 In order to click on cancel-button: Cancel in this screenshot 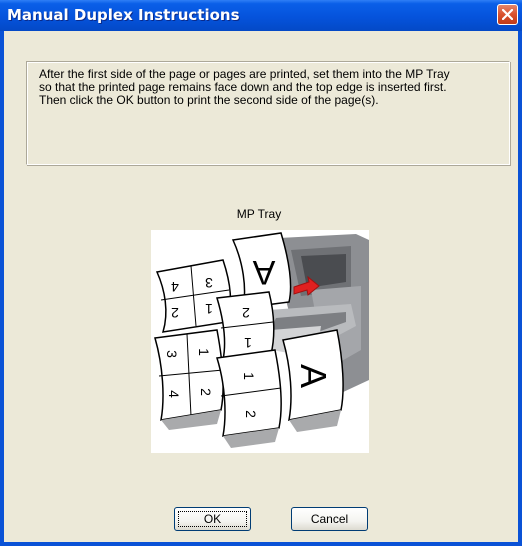, I will do `click(329, 519)`.